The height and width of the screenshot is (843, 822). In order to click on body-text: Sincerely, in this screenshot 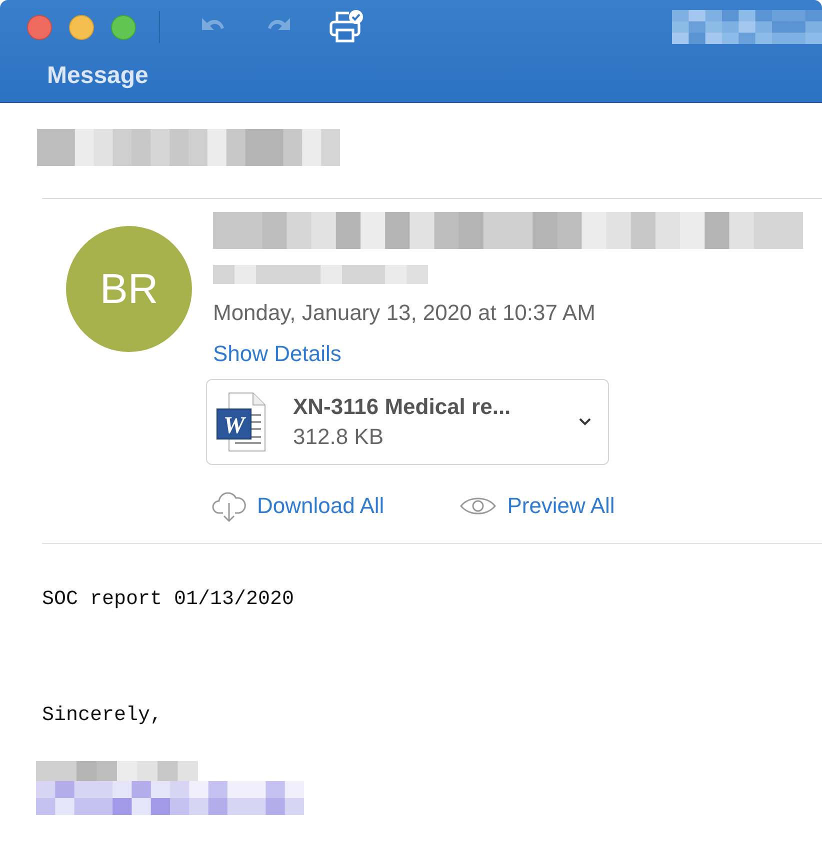, I will do `click(103, 715)`.